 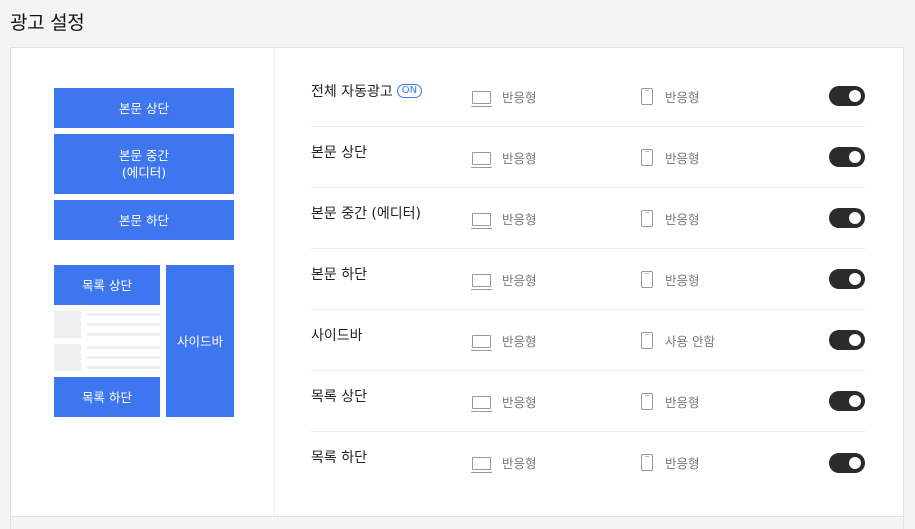 I want to click on setting-label-text: 전체 자동광고, so click(x=352, y=92).